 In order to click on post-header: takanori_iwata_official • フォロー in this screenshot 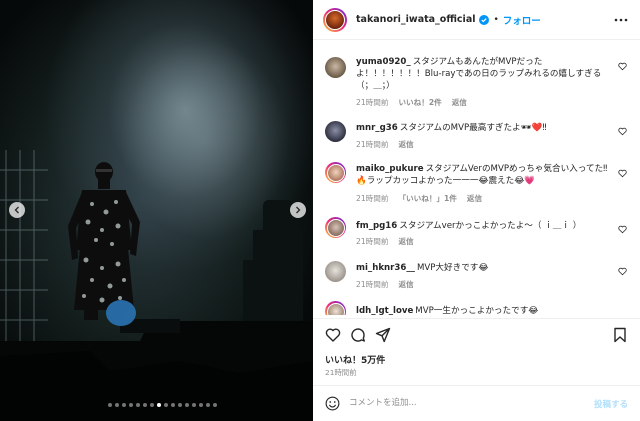, I will do `click(476, 20)`.